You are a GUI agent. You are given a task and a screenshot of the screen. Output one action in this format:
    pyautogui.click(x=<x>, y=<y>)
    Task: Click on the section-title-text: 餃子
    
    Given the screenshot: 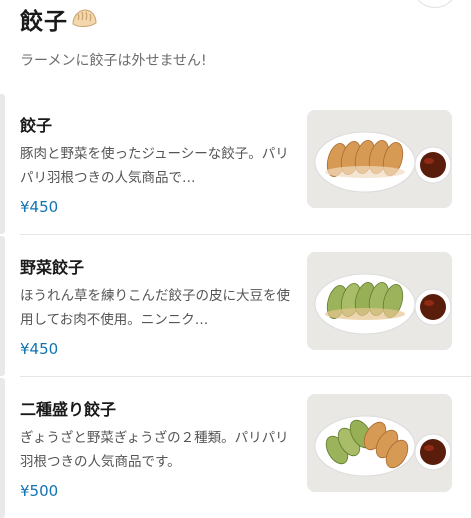 What is the action you would take?
    pyautogui.click(x=44, y=22)
    